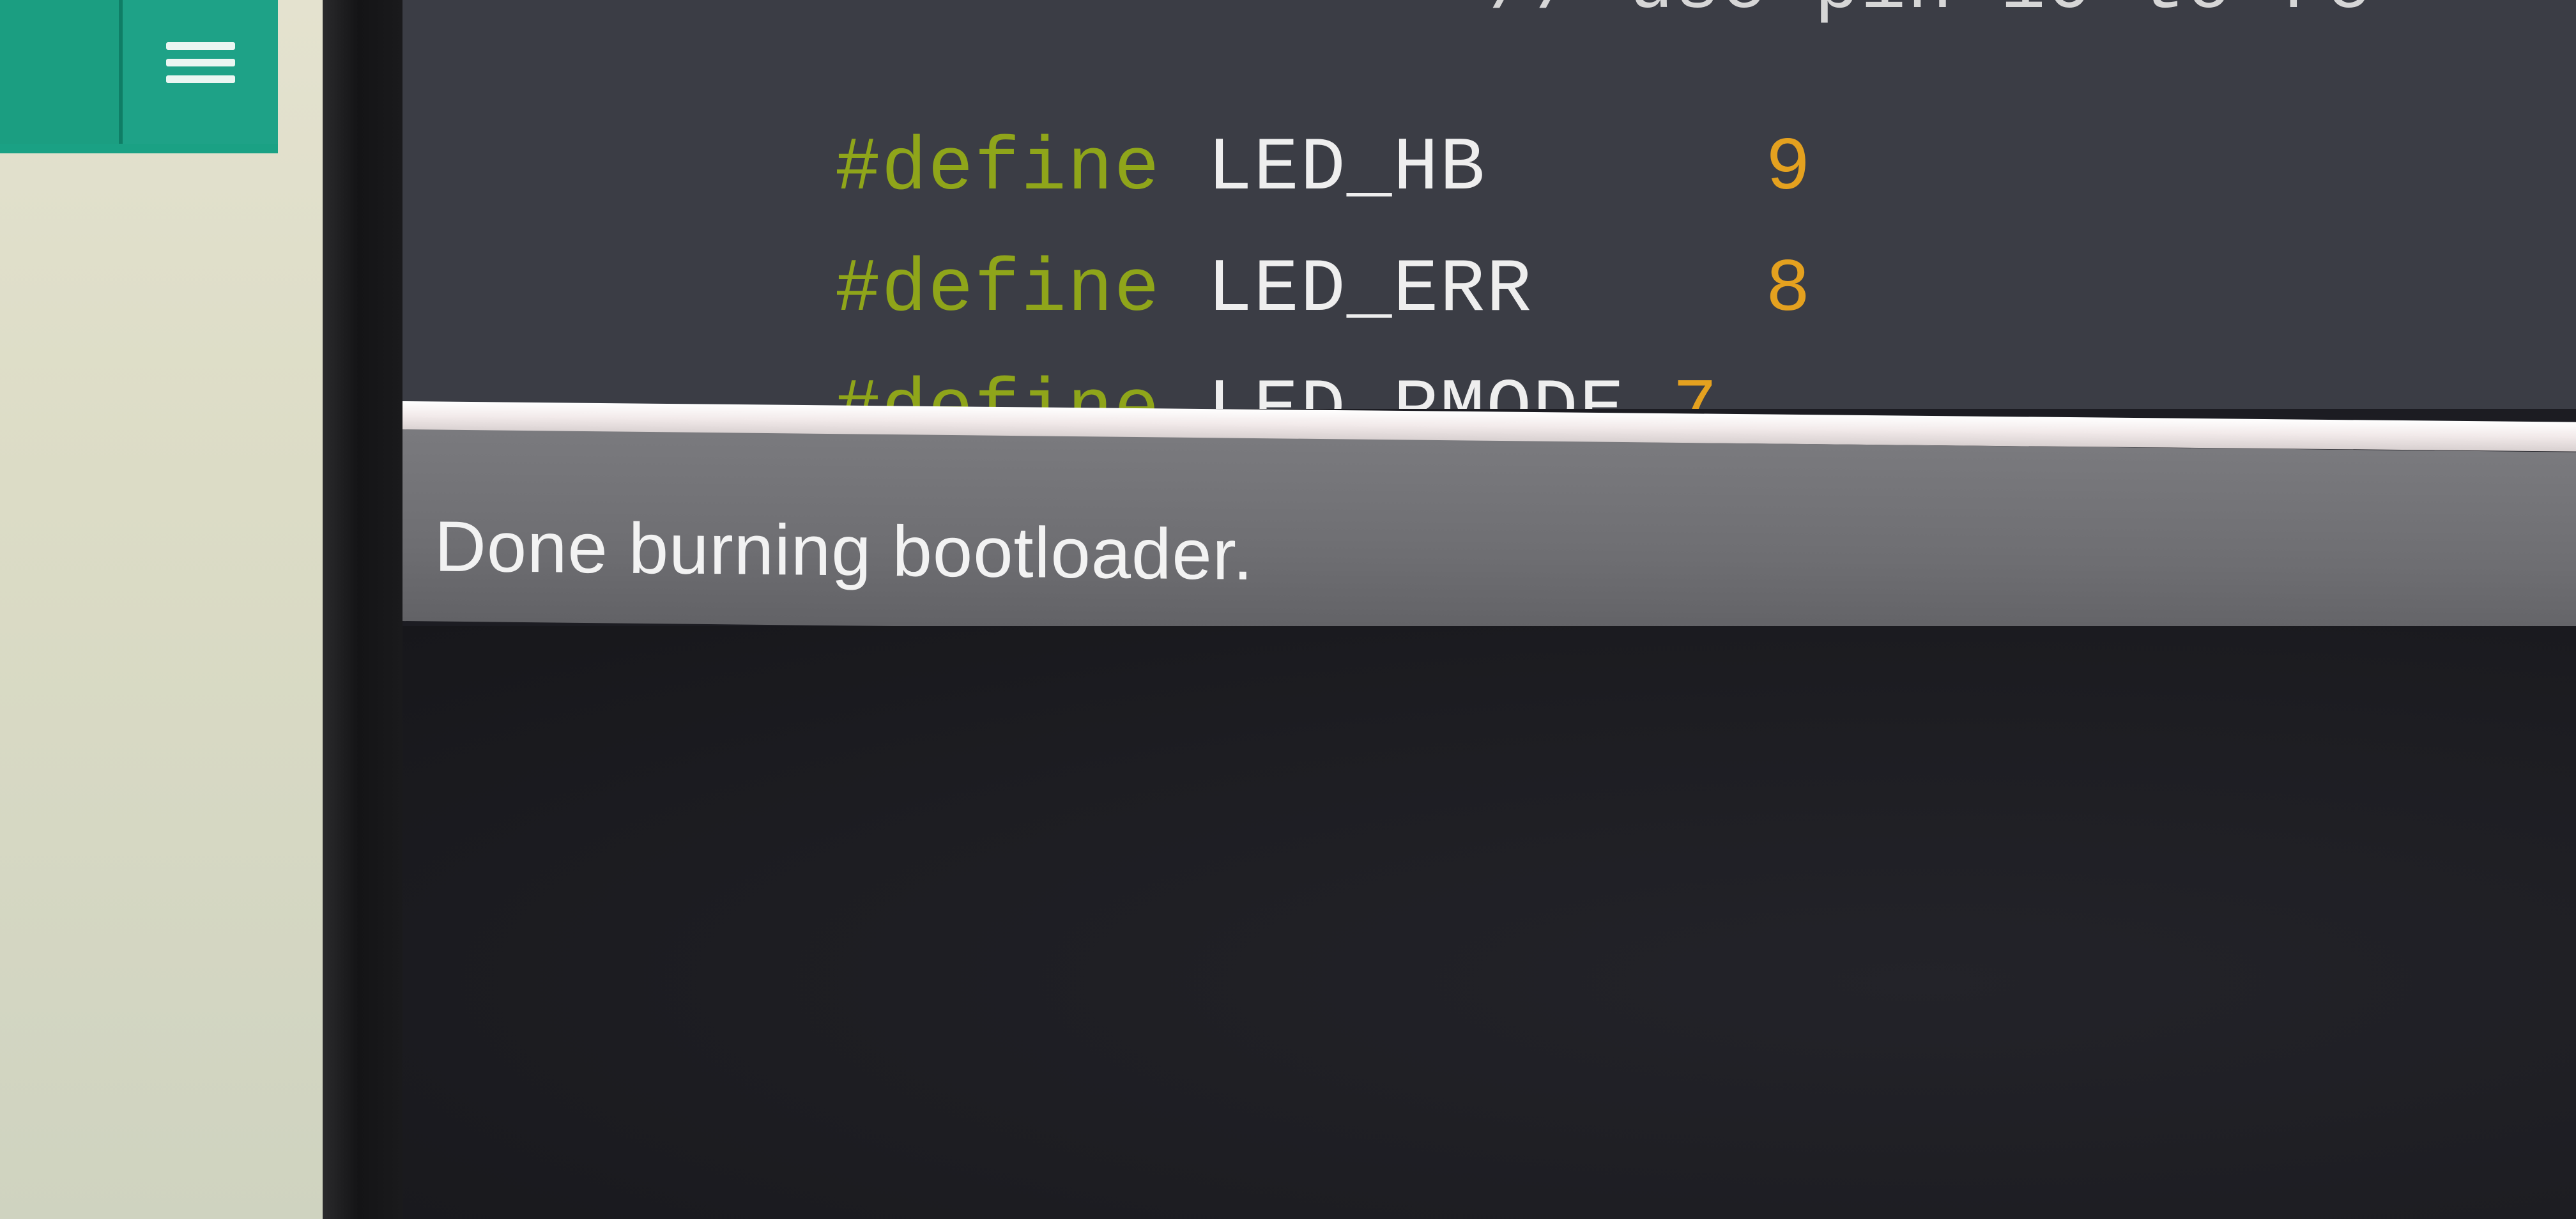 This screenshot has height=1219, width=2576. I want to click on green-toolbar, so click(139, 76).